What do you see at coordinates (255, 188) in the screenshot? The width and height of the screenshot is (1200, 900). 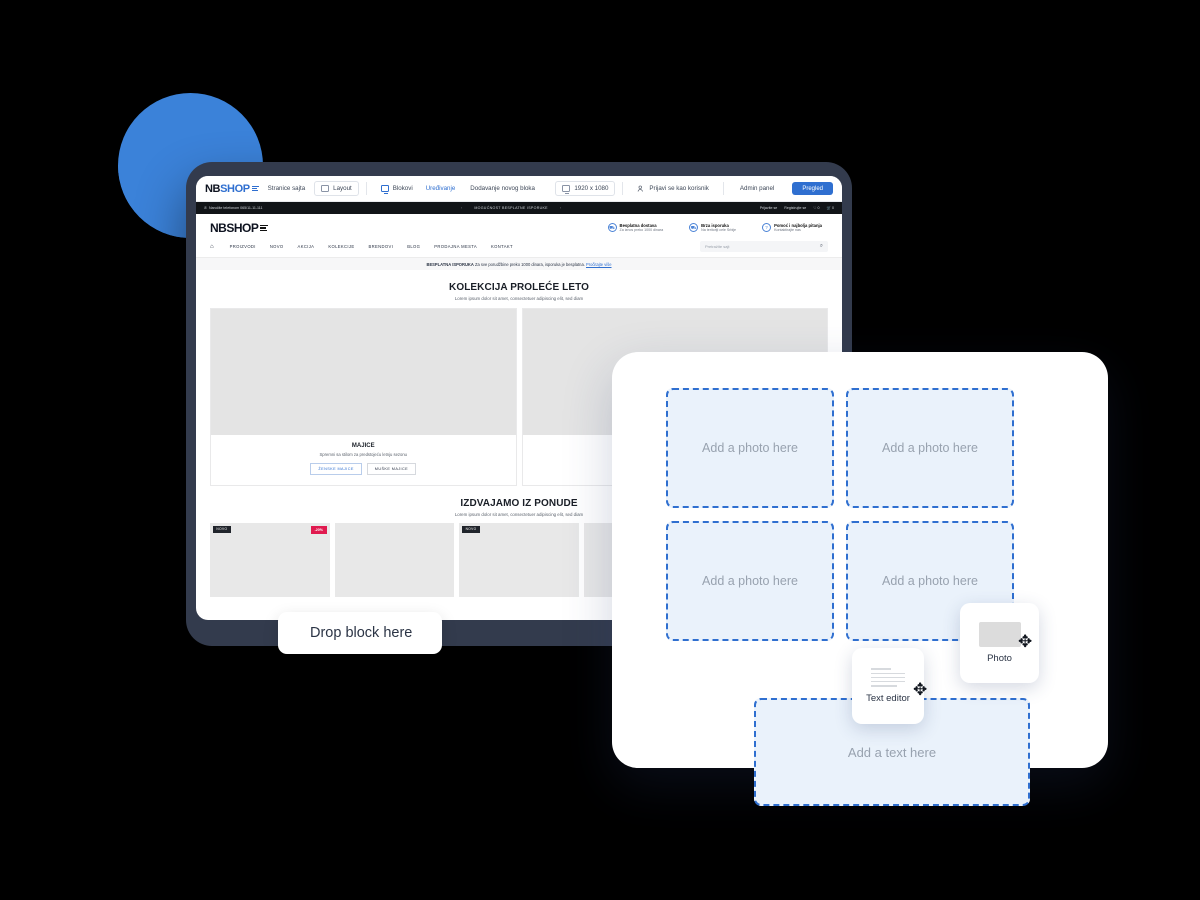 I see `menu-bars-icon` at bounding box center [255, 188].